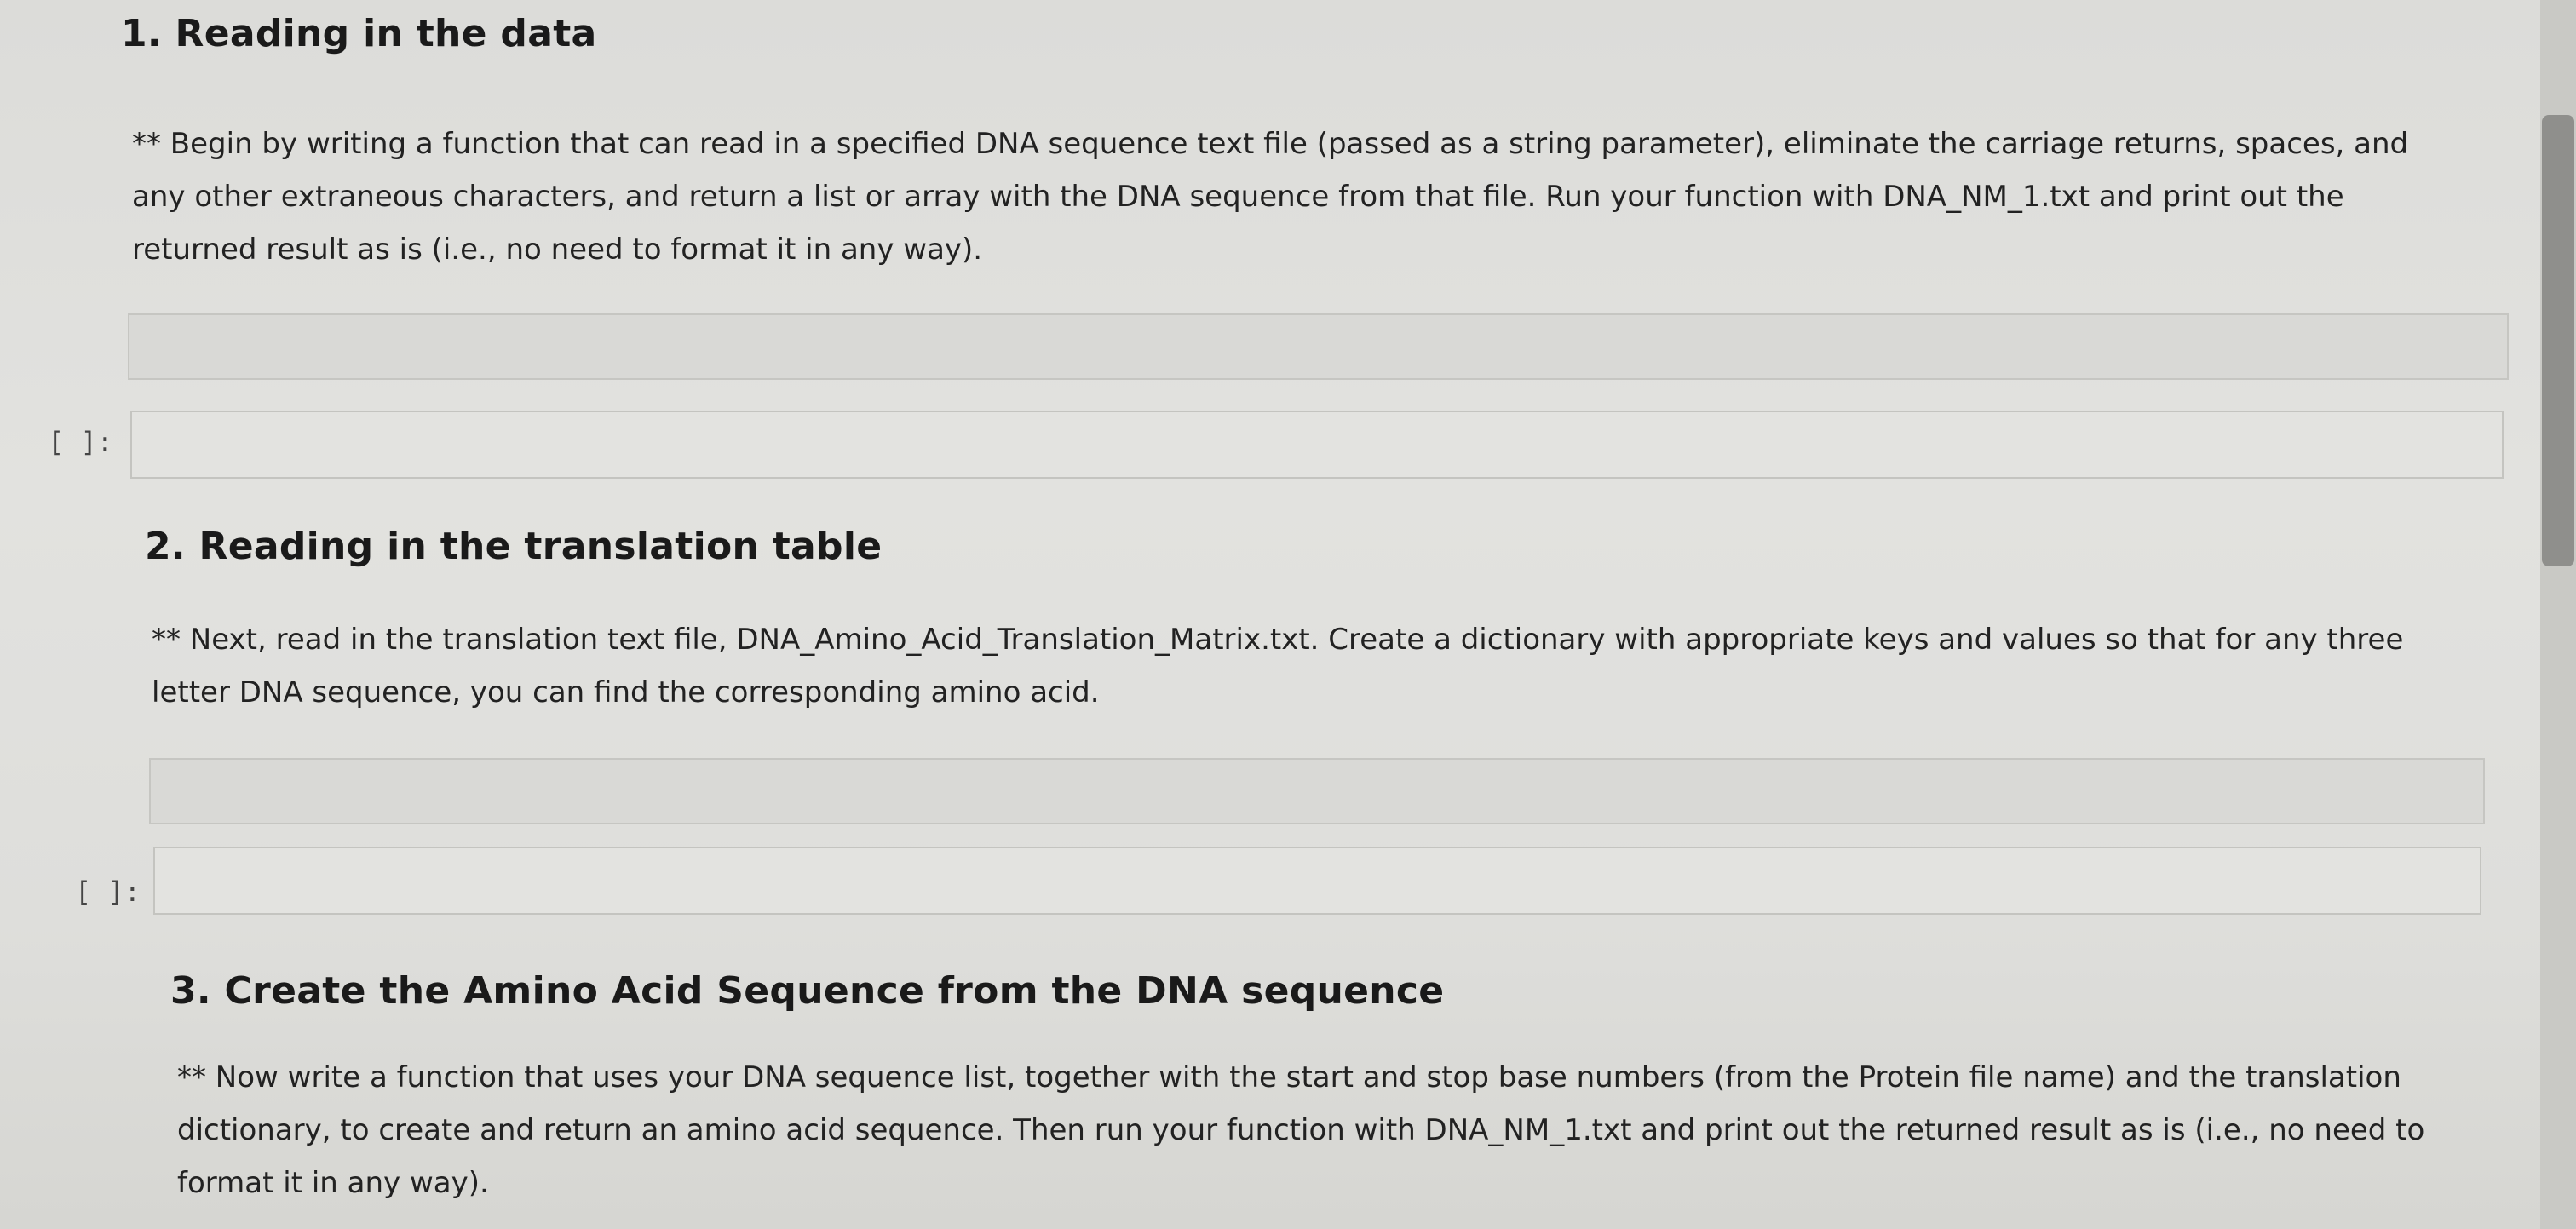 The width and height of the screenshot is (2576, 1229). I want to click on section-2-markdown-cell, so click(1317, 791).